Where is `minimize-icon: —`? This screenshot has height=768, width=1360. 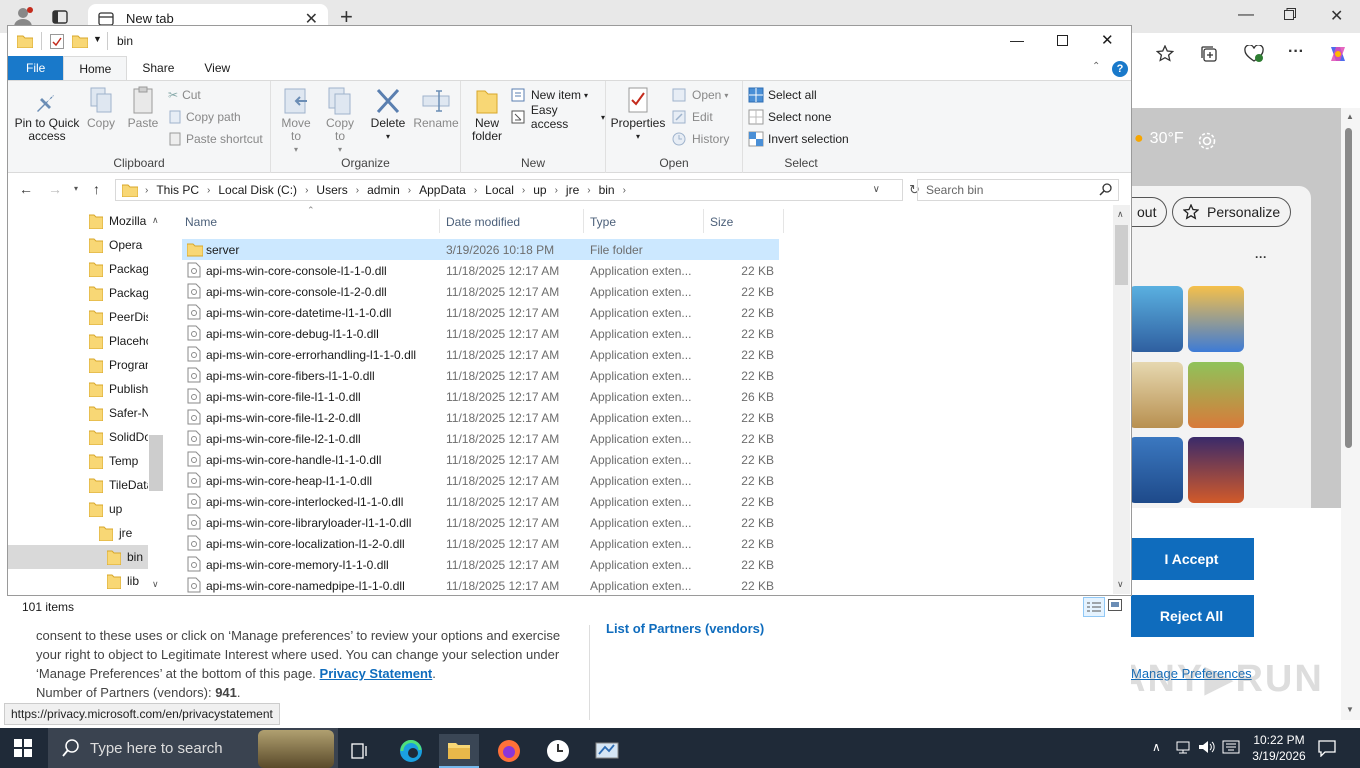
minimize-icon: — is located at coordinates (1017, 40).